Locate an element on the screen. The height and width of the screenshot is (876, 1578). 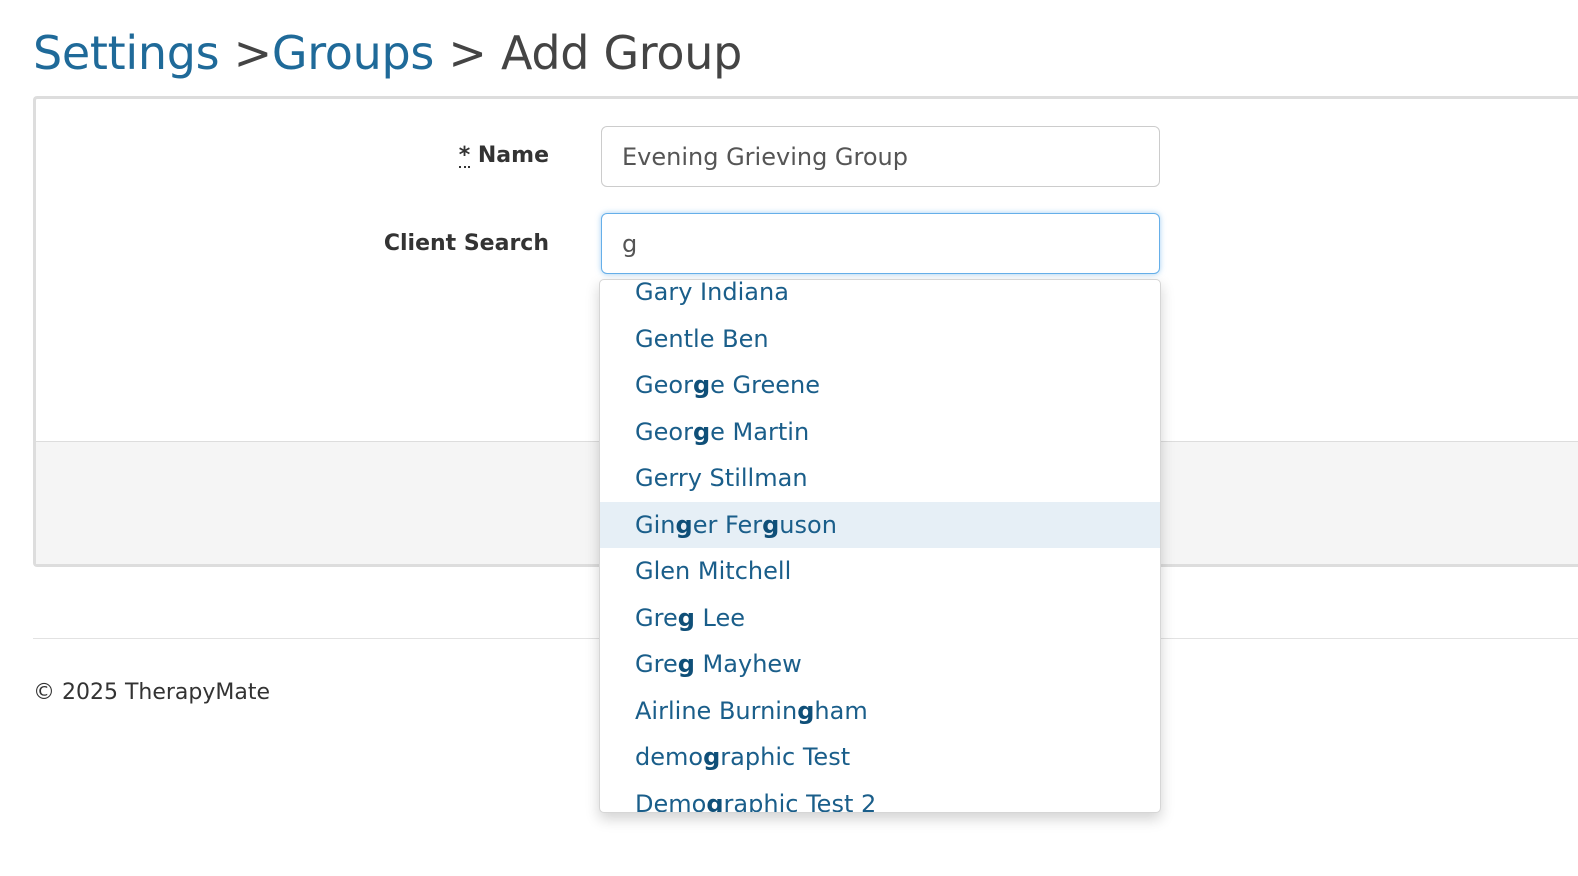
client-suggestion-item: Greg Lee is located at coordinates (880, 618).